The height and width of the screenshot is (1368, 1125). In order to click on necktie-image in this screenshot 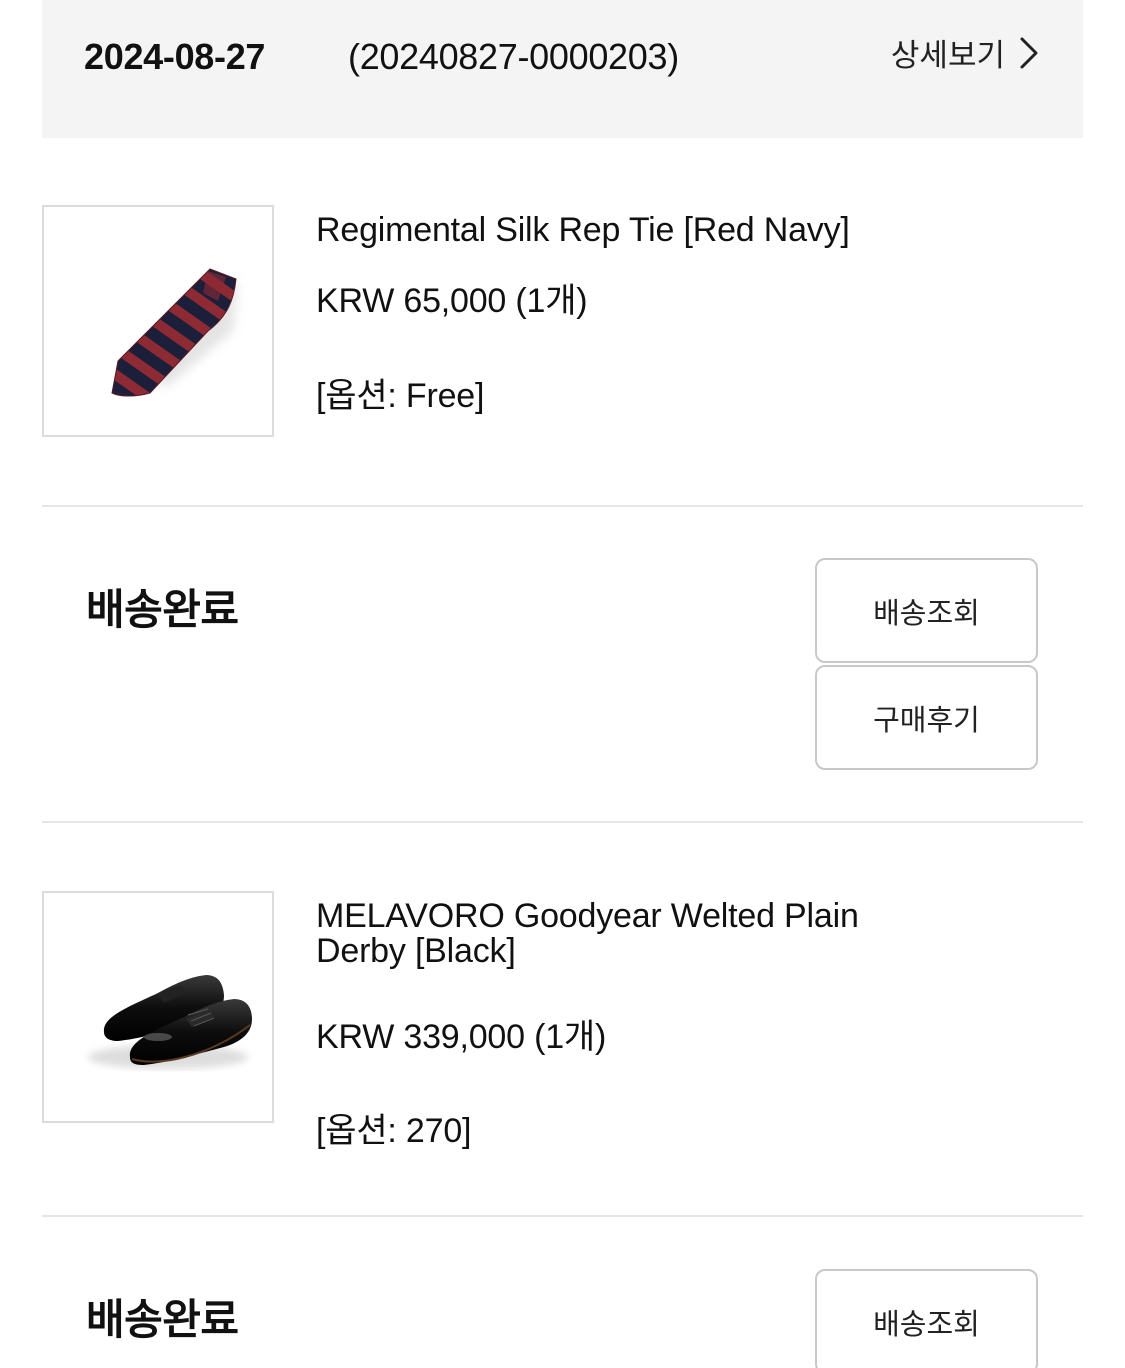, I will do `click(174, 332)`.